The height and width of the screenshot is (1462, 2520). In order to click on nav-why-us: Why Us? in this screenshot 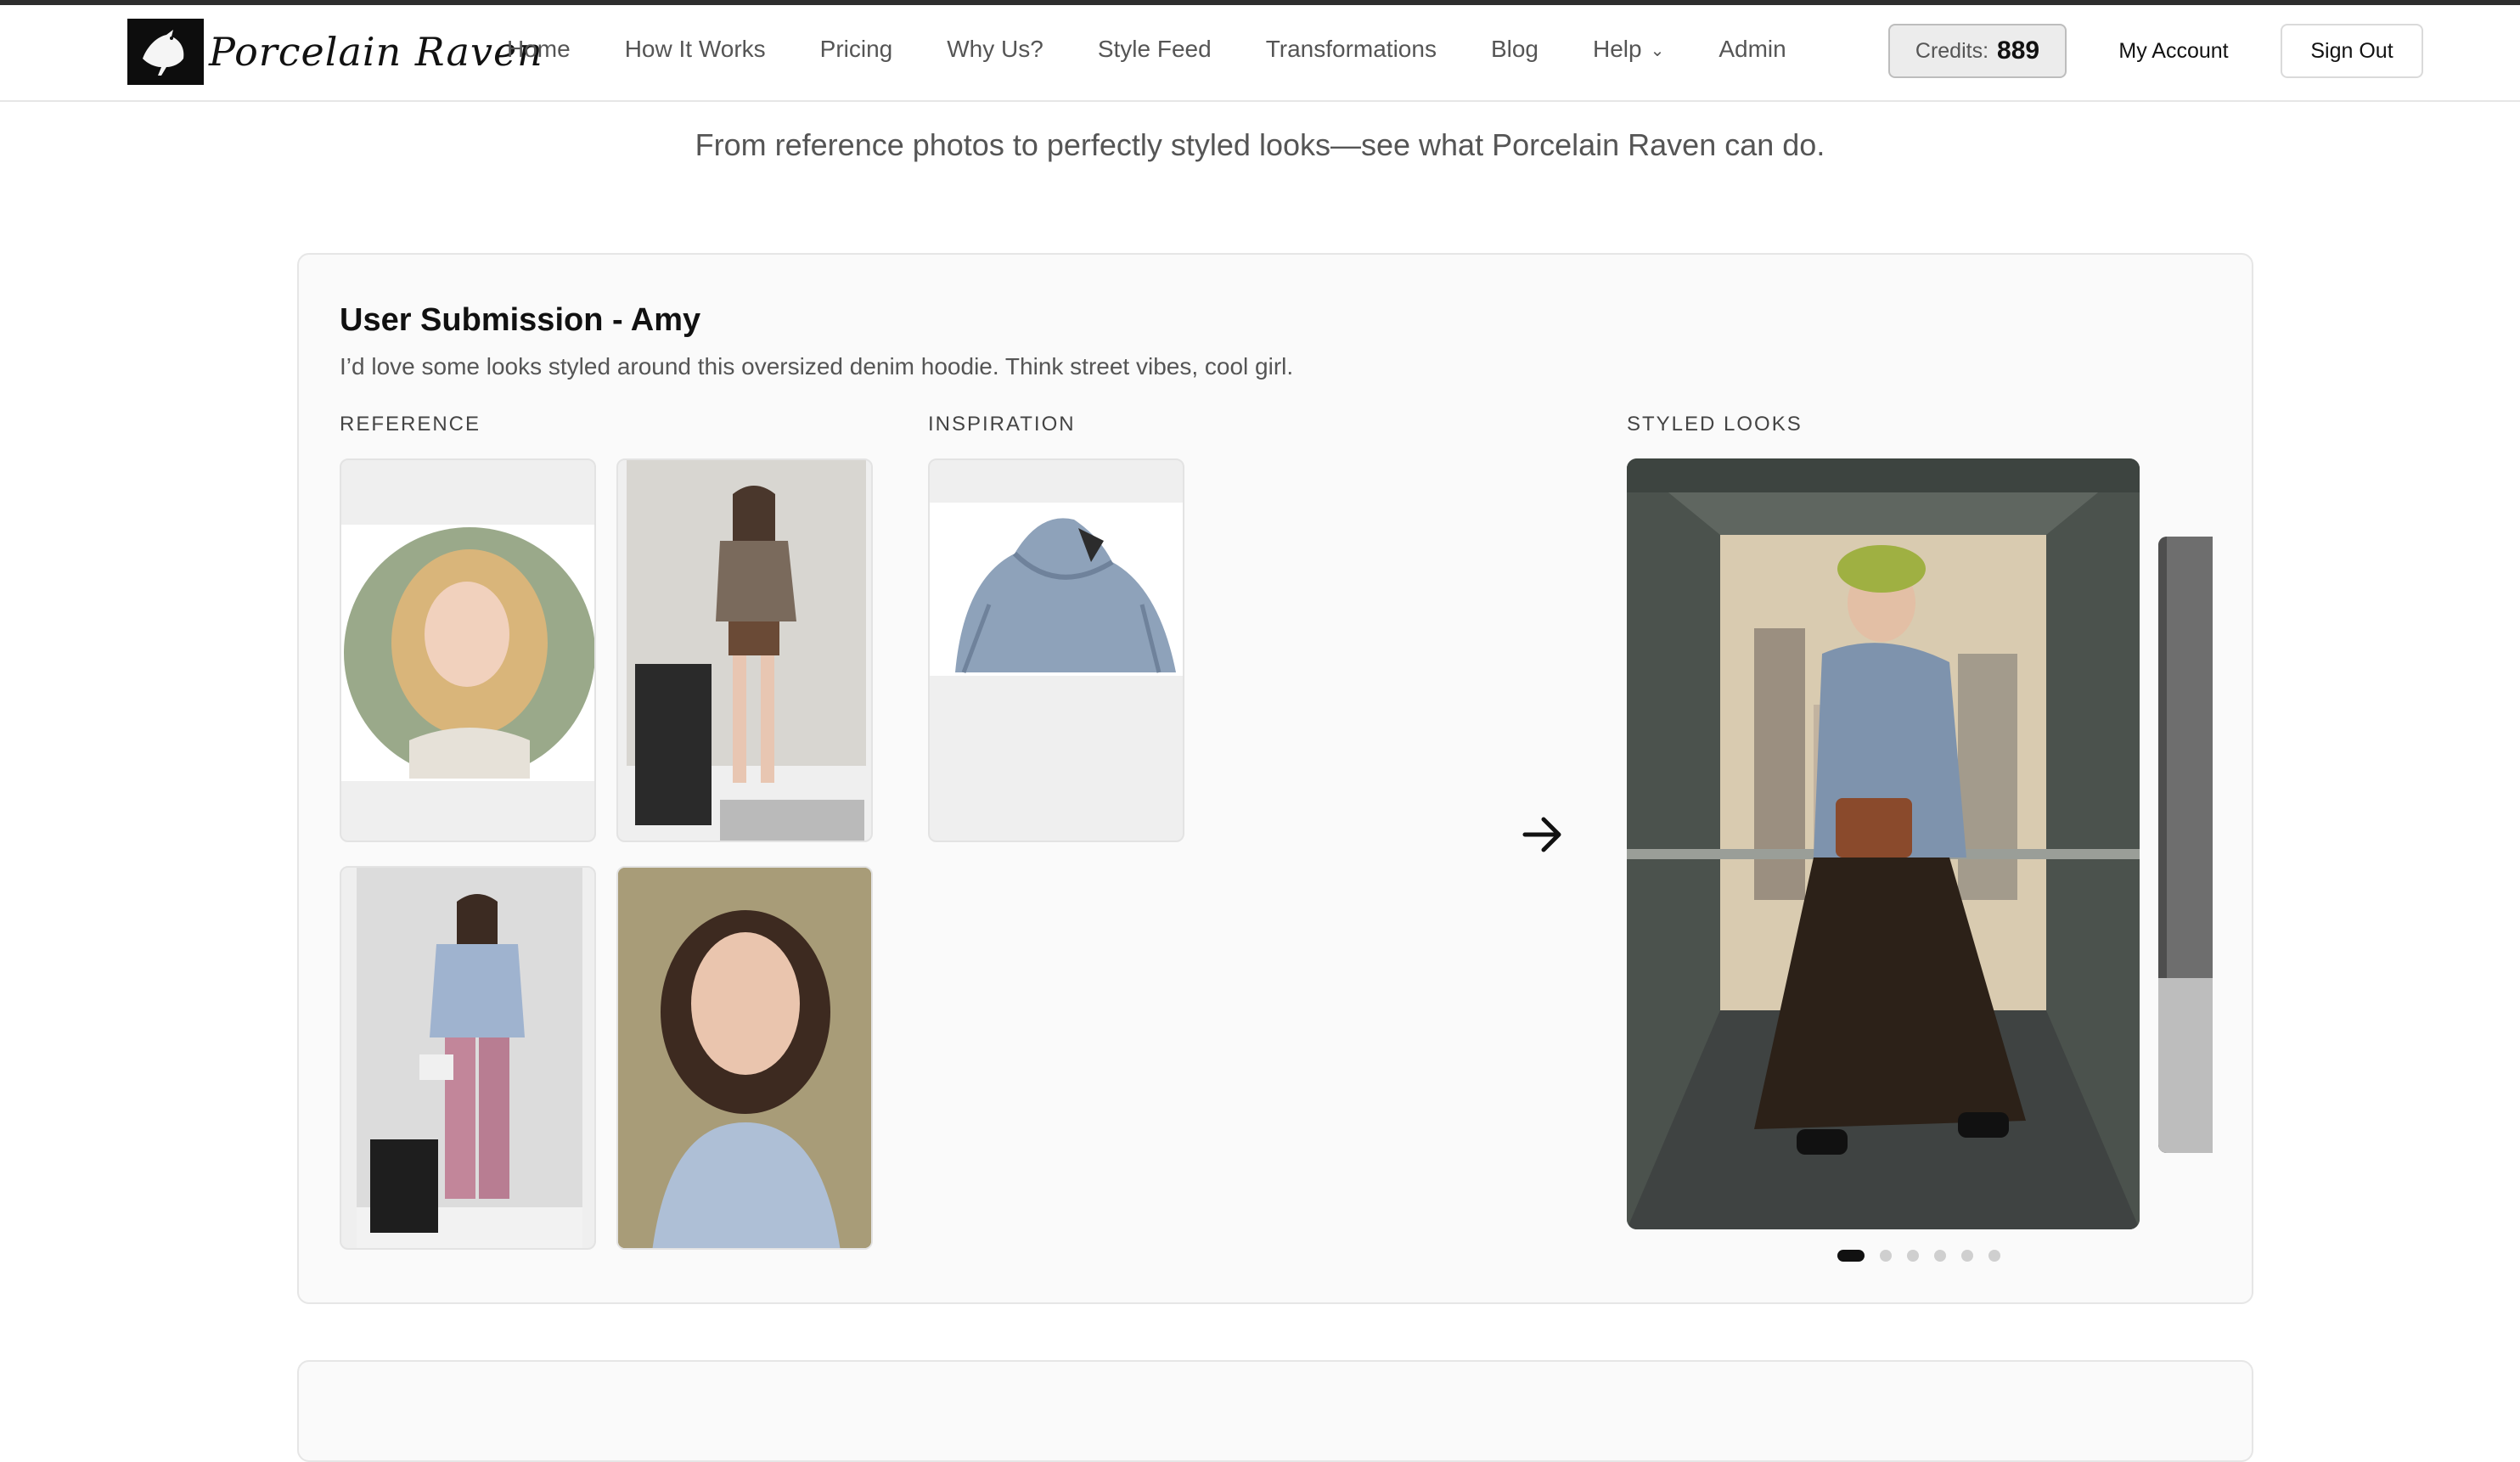, I will do `click(995, 50)`.